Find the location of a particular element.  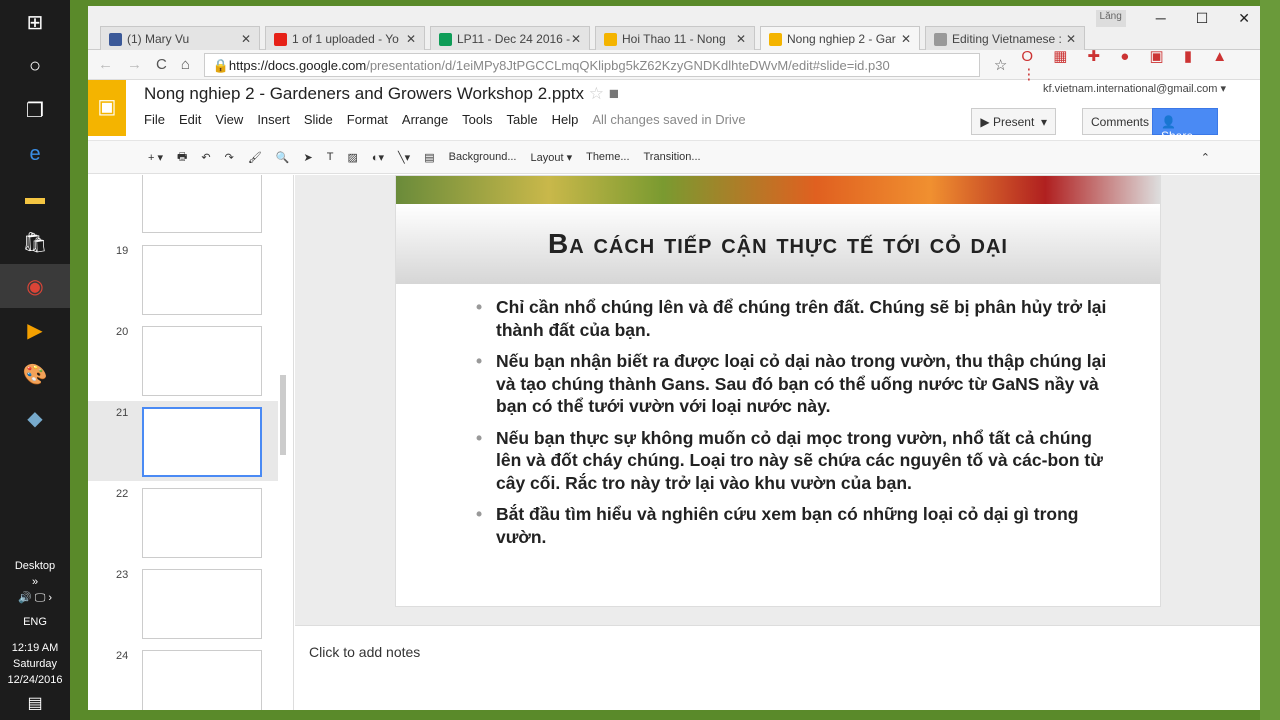

image-icon: ▨ is located at coordinates (352, 157).